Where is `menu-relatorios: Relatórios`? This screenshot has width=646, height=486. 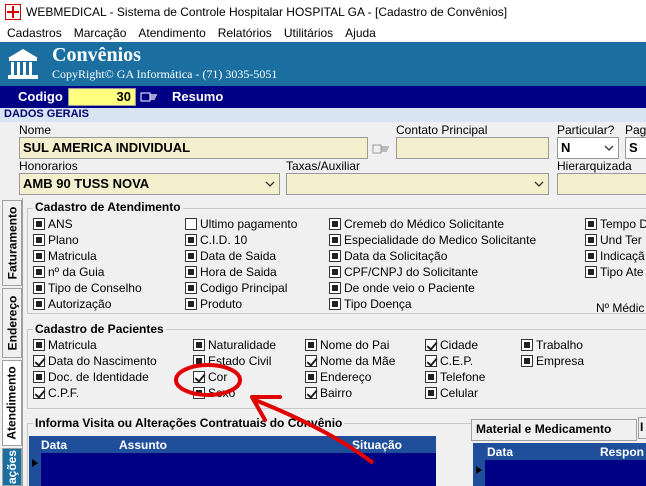
menu-relatorios: Relatórios is located at coordinates (245, 33).